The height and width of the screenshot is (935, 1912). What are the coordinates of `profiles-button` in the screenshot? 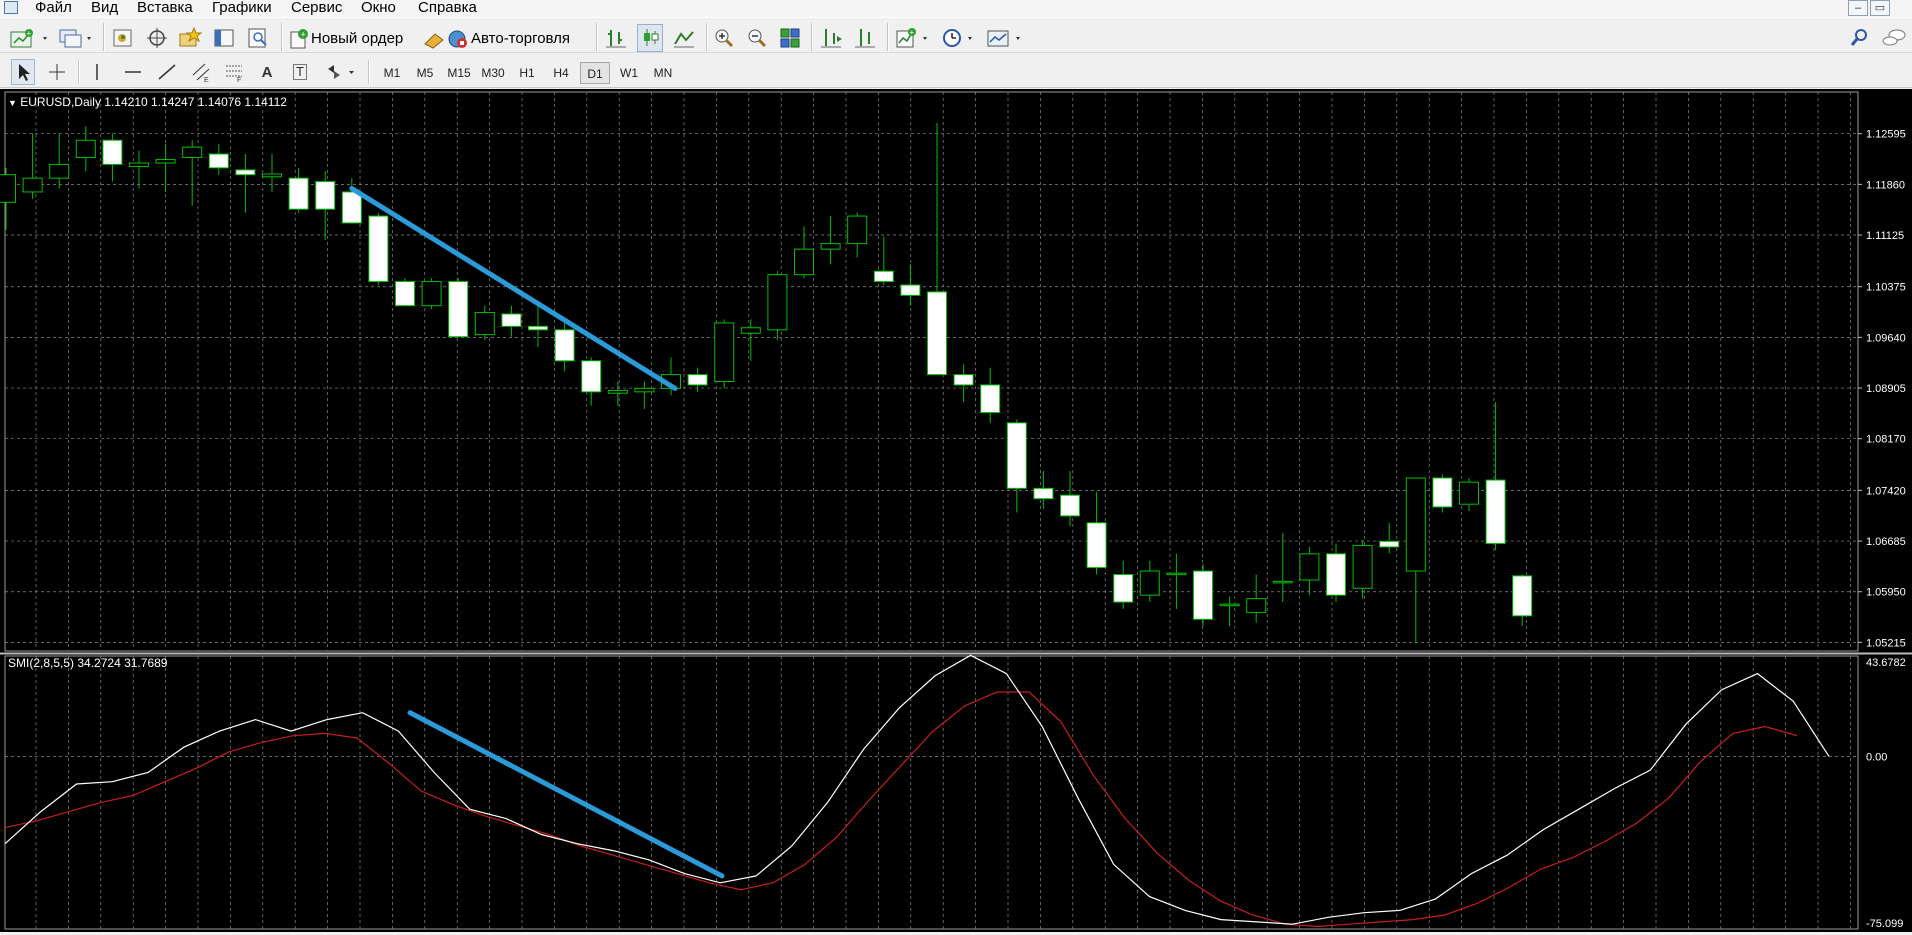 It's located at (76, 38).